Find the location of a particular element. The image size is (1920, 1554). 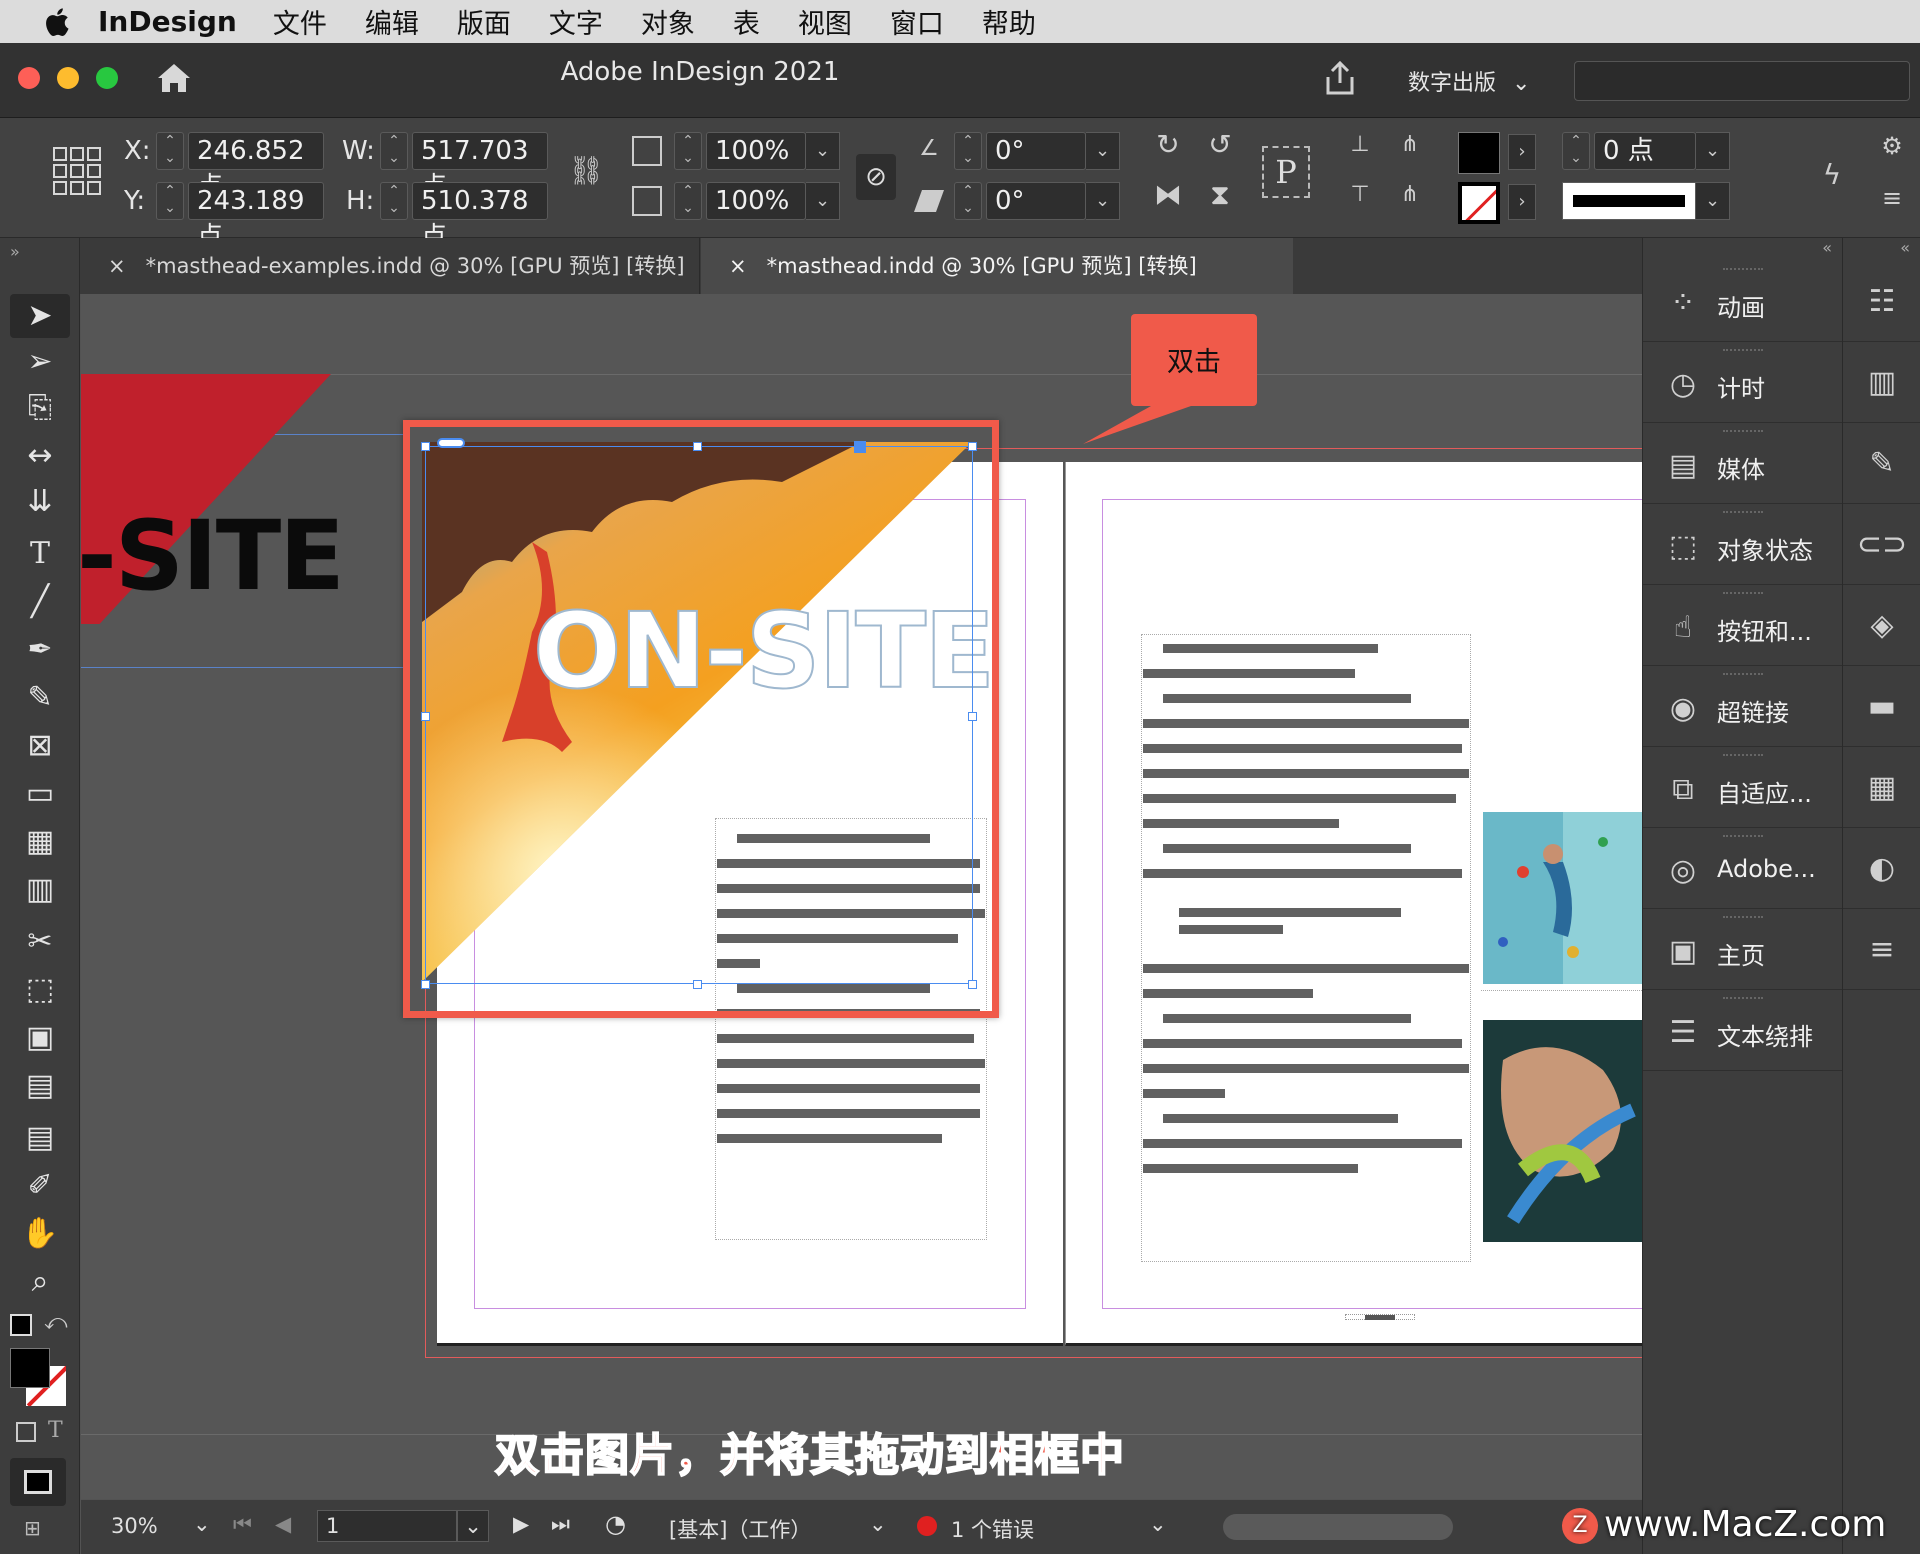

collapse-panel-icon: « is located at coordinates (1827, 247).